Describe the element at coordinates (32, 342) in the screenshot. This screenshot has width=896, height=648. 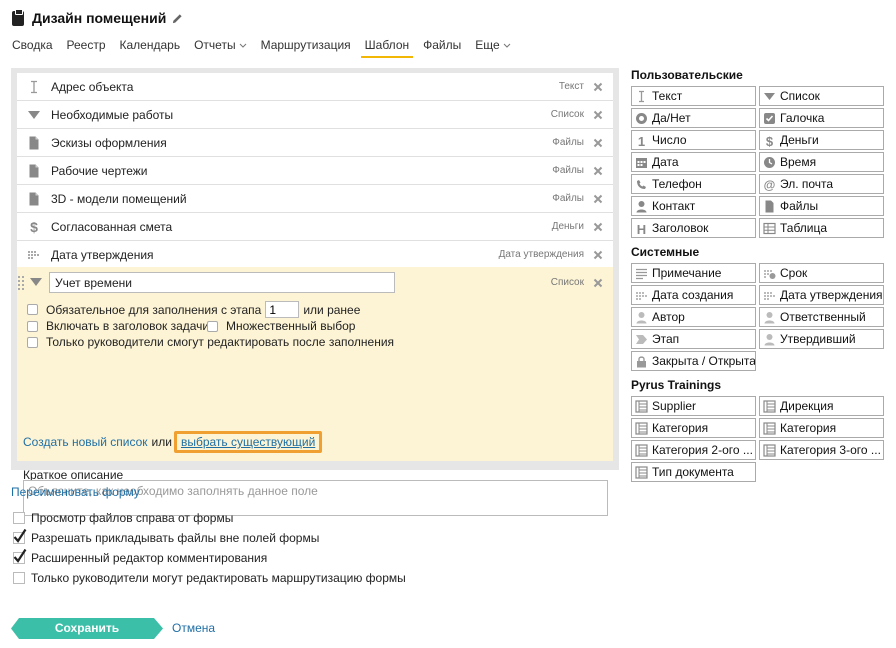
I see `managers-only-checkbox` at that location.